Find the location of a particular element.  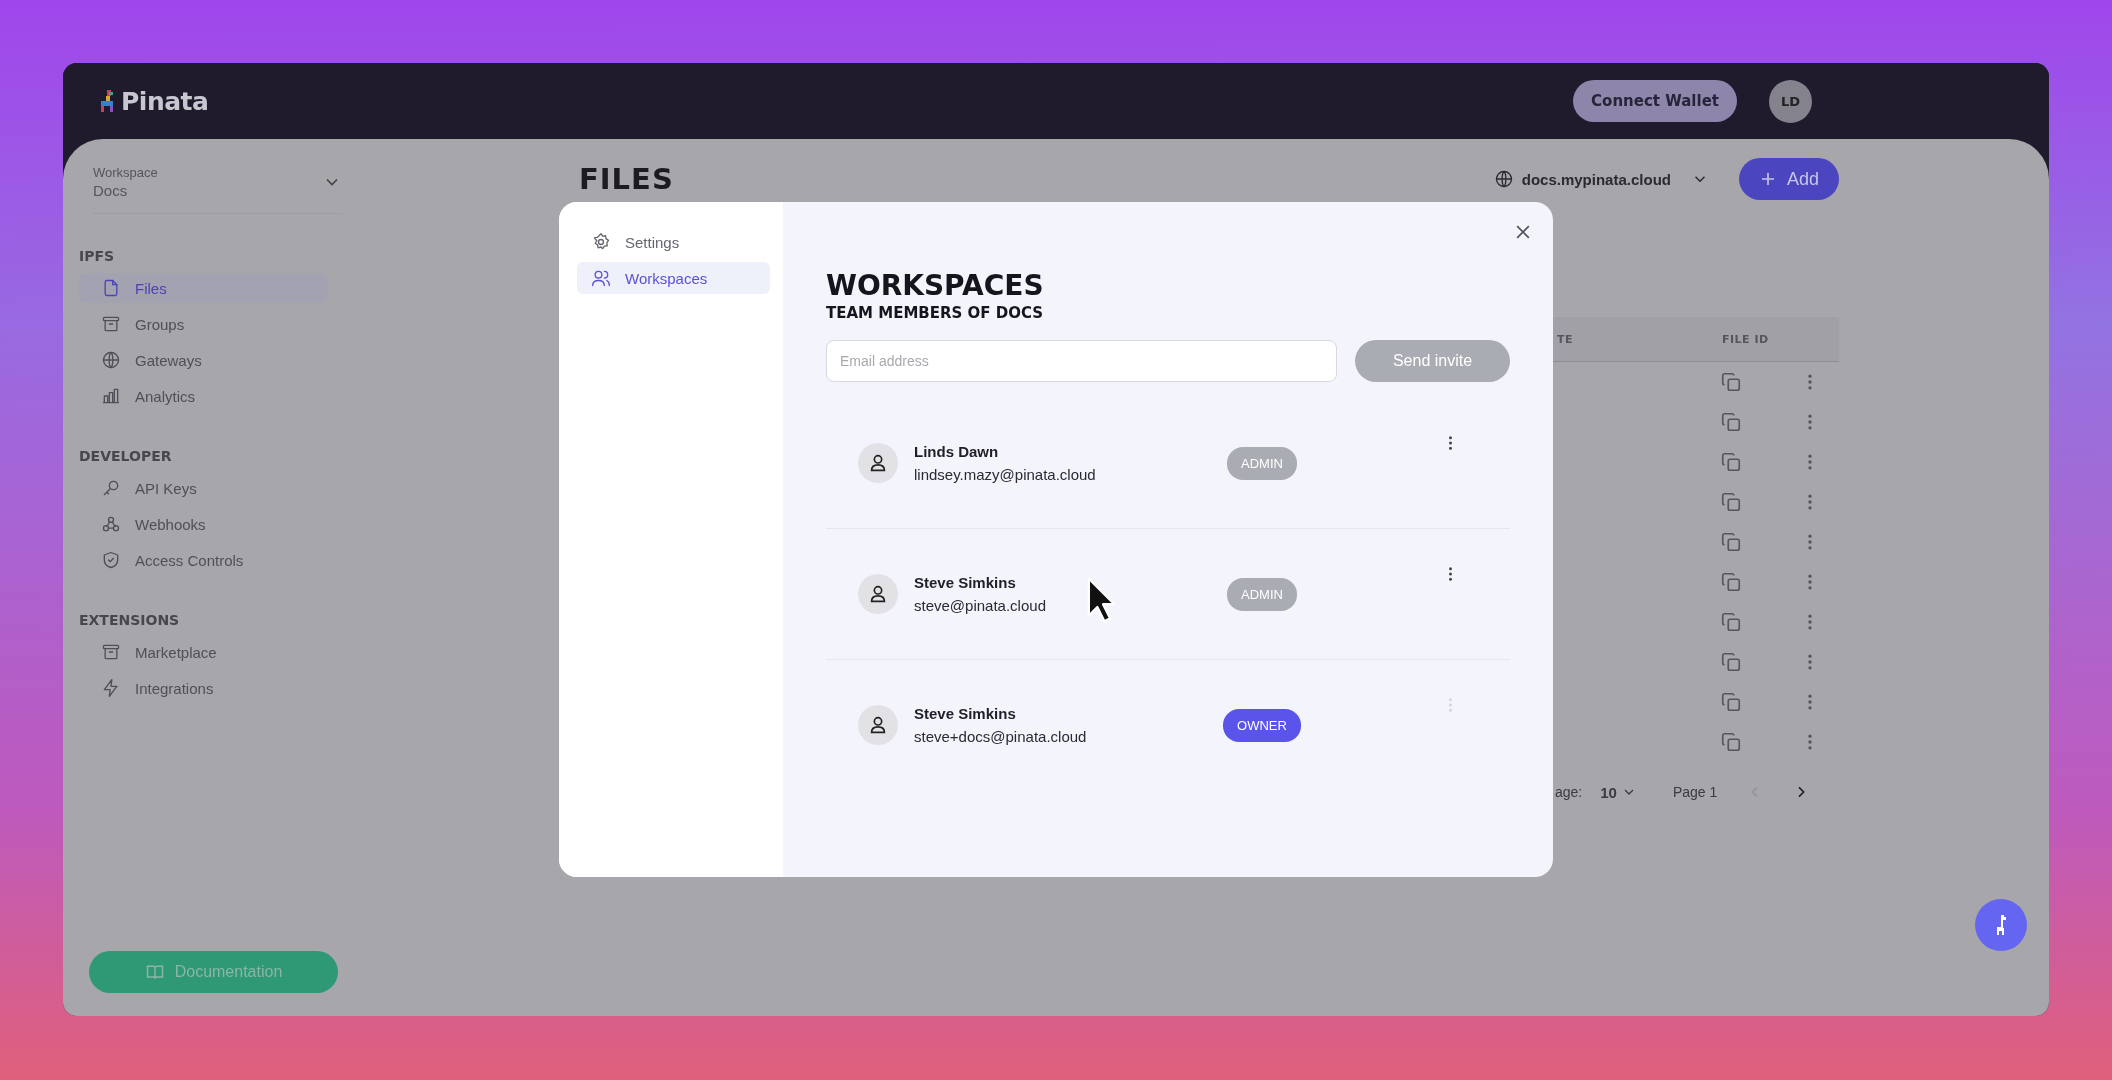

email-input-field: Email address is located at coordinates (1081, 361).